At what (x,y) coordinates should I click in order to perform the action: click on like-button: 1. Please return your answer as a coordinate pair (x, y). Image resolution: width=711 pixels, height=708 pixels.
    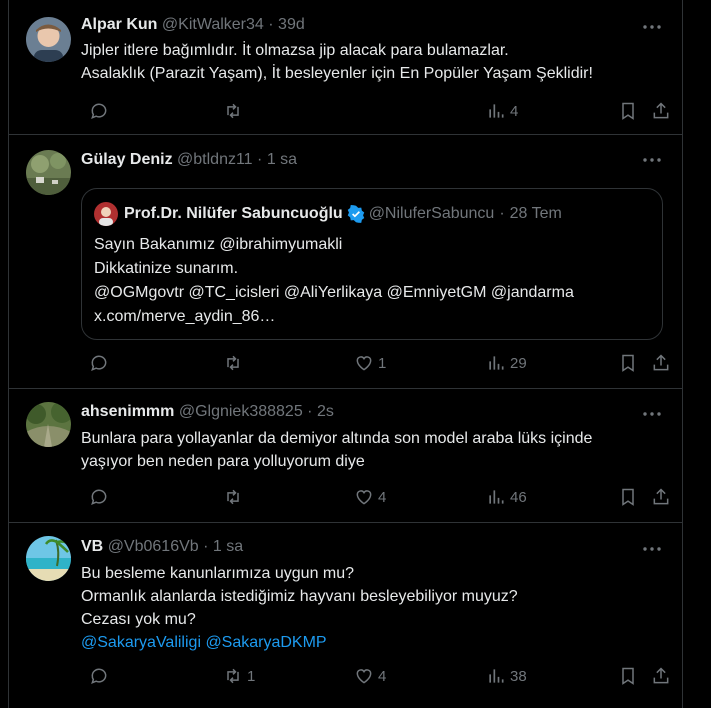
    Looking at the image, I should click on (370, 363).